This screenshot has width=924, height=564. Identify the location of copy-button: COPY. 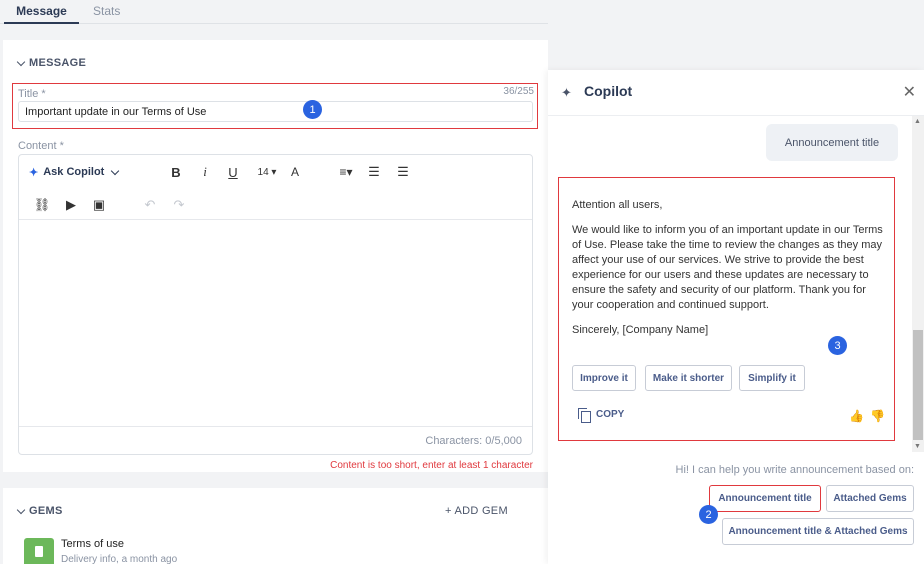
(601, 415).